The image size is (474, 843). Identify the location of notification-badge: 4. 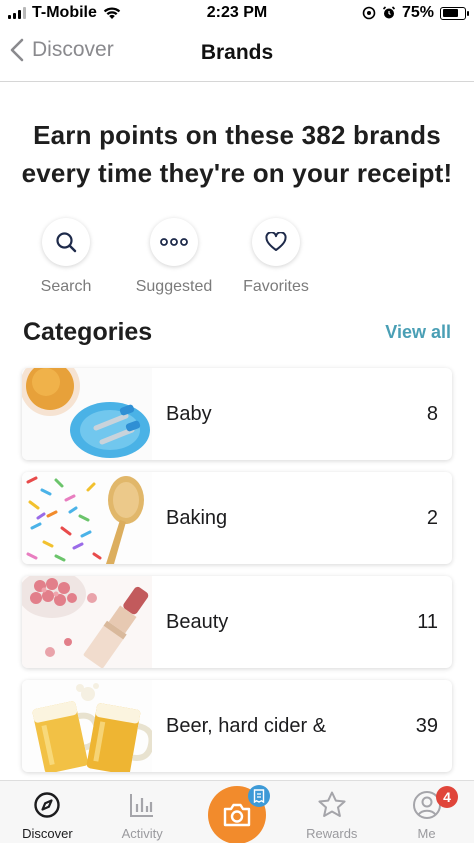
(447, 797).